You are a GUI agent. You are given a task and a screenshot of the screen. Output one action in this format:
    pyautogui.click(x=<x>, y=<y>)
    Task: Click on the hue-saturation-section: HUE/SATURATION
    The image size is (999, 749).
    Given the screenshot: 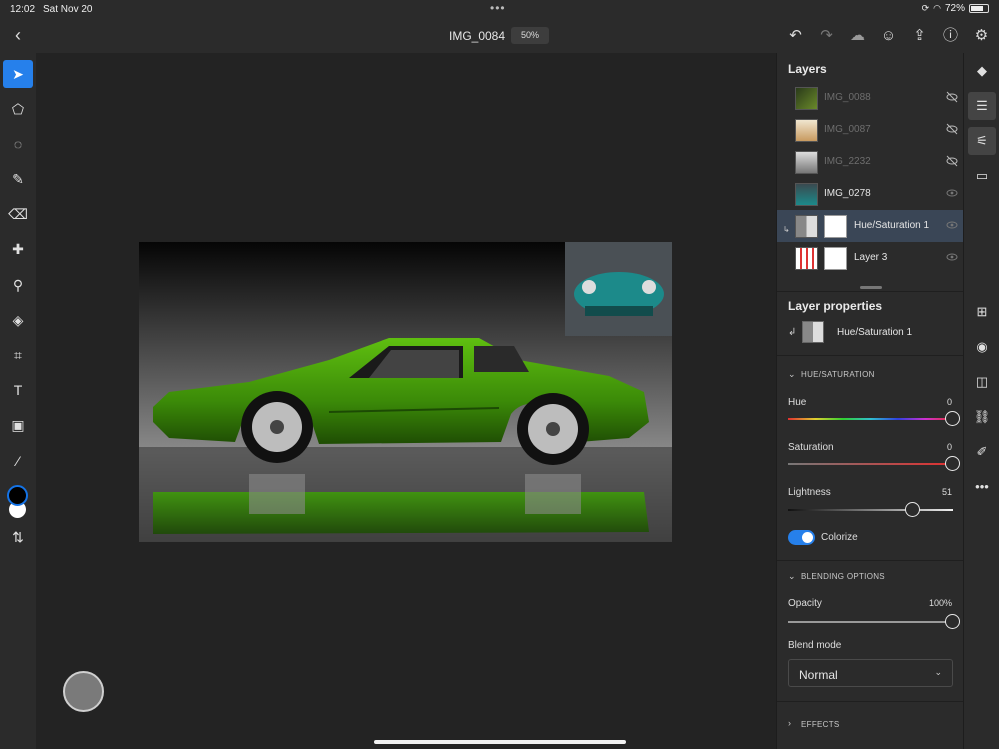 What is the action you would take?
    pyautogui.click(x=838, y=374)
    